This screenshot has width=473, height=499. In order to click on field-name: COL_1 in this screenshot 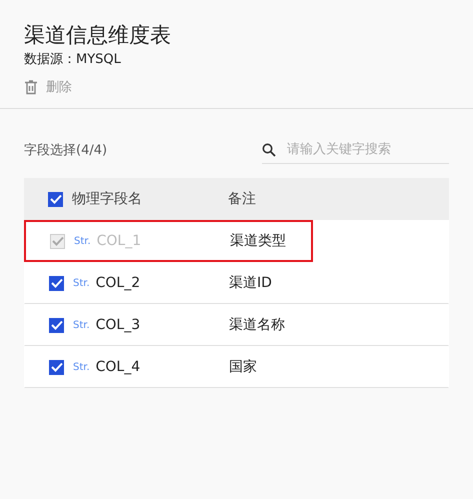, I will do `click(119, 241)`.